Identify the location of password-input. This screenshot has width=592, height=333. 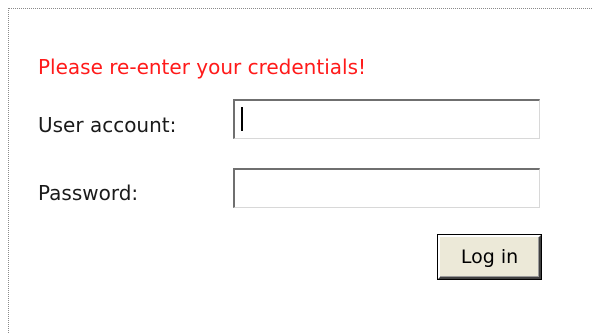
(386, 188).